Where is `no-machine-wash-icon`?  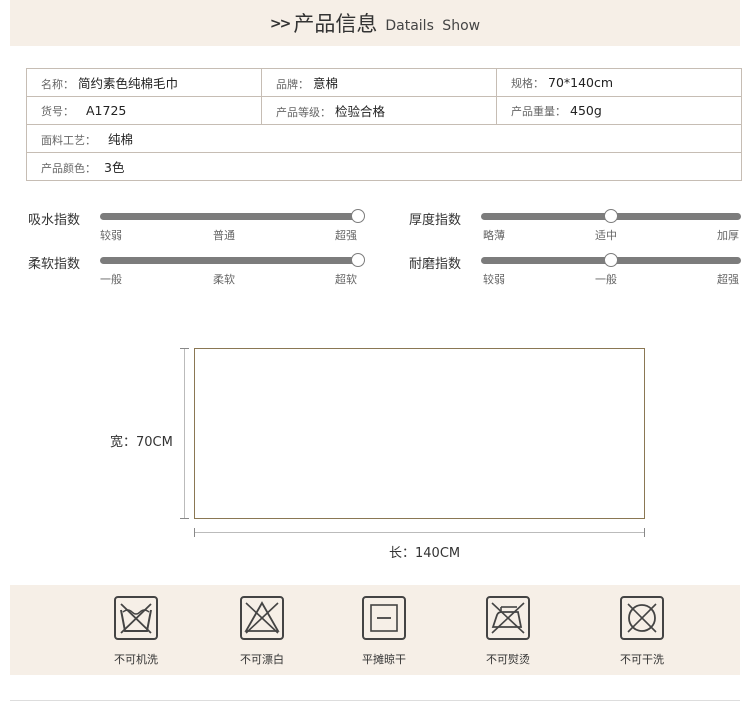 no-machine-wash-icon is located at coordinates (136, 618).